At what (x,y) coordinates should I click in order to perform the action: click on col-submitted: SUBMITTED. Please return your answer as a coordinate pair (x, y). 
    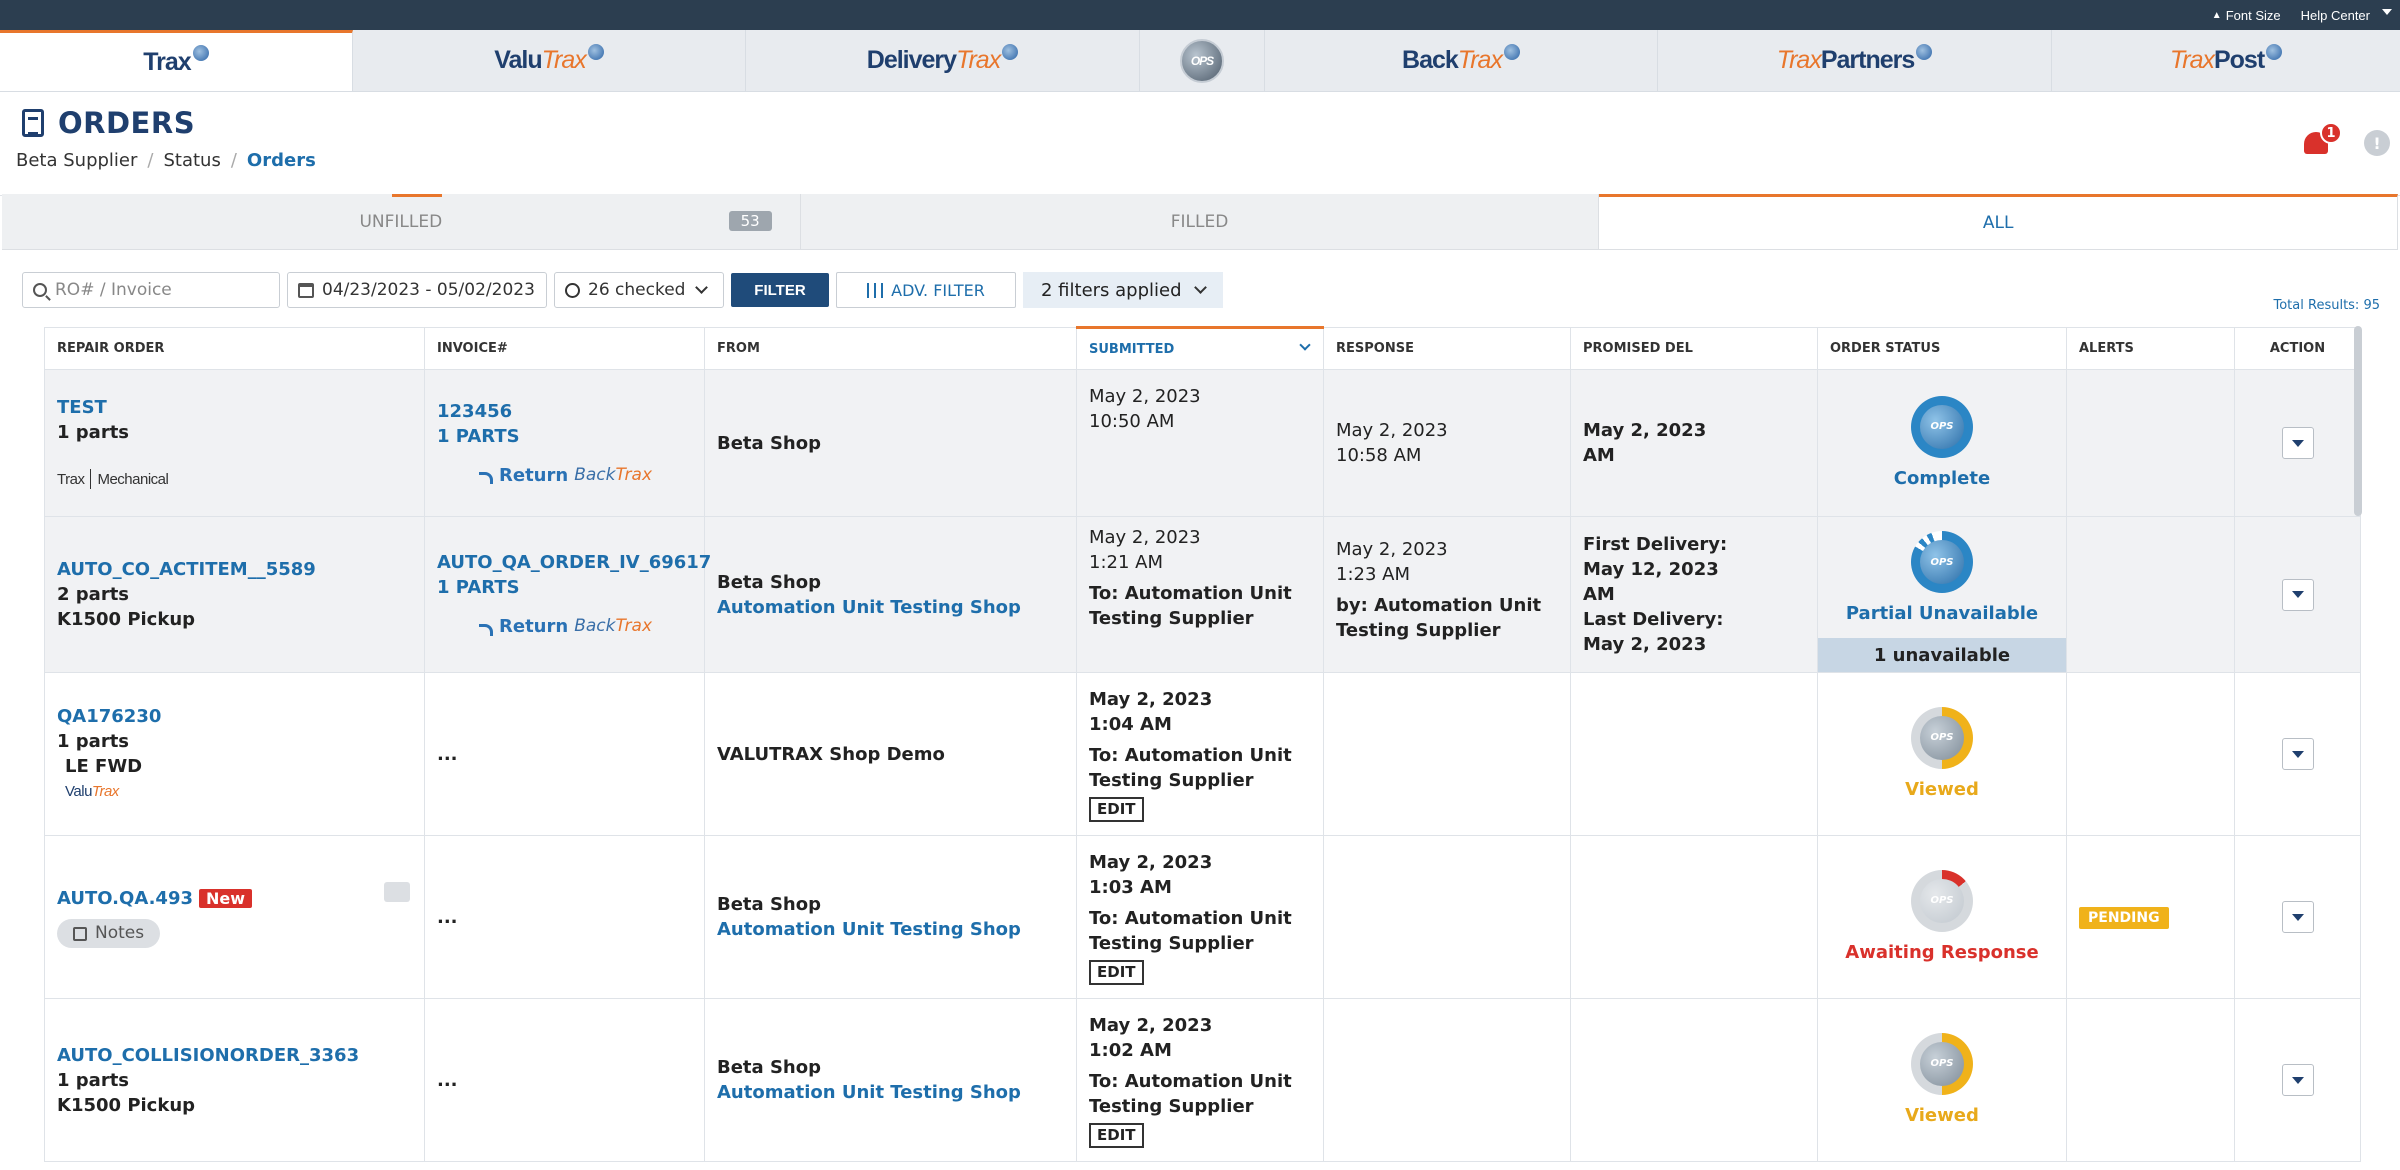
    Looking at the image, I should click on (1200, 348).